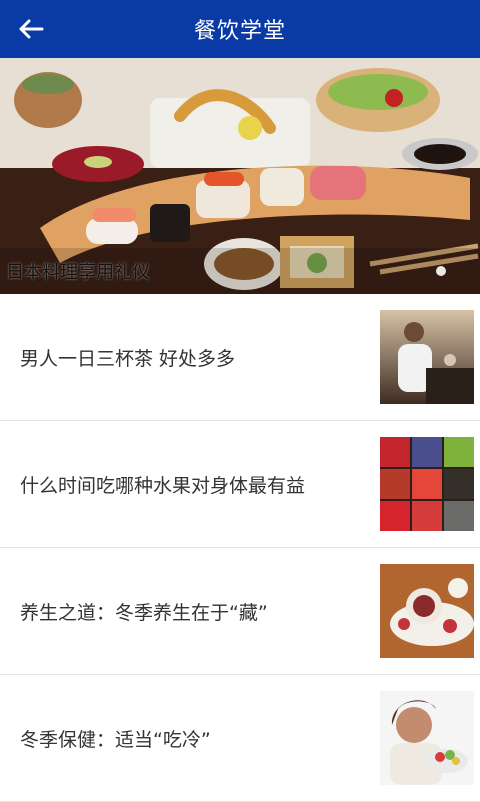 This screenshot has width=480, height=802. I want to click on fruit-grid-photo, so click(427, 484).